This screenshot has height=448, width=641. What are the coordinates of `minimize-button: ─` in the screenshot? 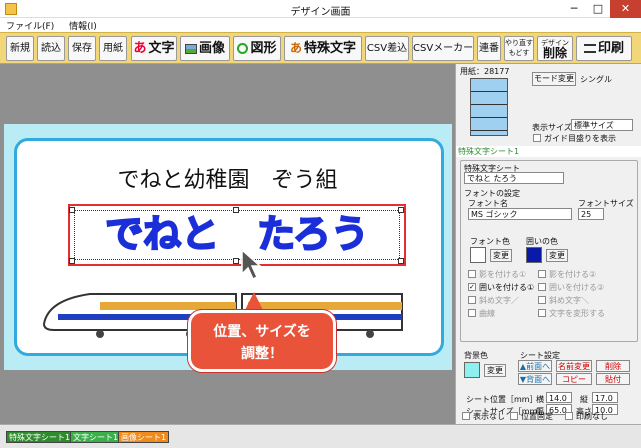 It's located at (574, 9).